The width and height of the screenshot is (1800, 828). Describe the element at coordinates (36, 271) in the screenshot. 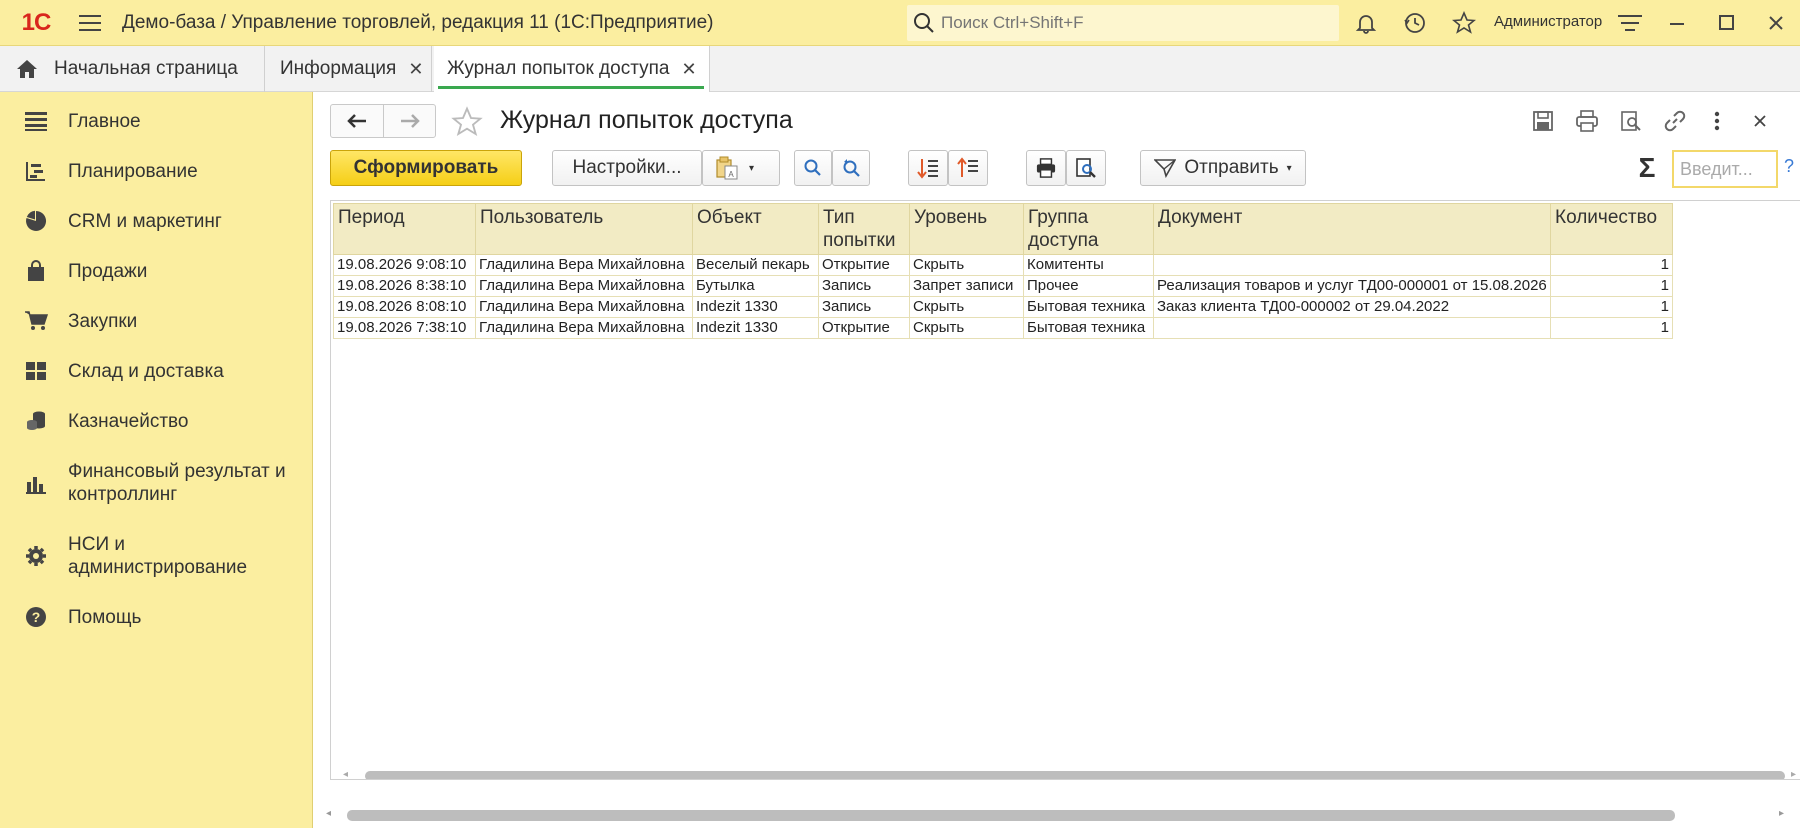

I see `bag-icon` at that location.